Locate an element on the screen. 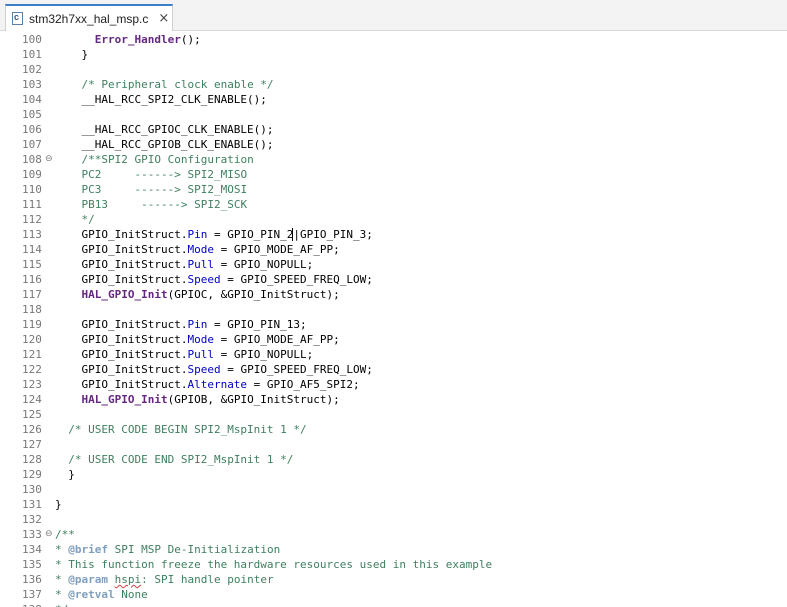 The image size is (787, 607). code-token: */ is located at coordinates (88, 219).